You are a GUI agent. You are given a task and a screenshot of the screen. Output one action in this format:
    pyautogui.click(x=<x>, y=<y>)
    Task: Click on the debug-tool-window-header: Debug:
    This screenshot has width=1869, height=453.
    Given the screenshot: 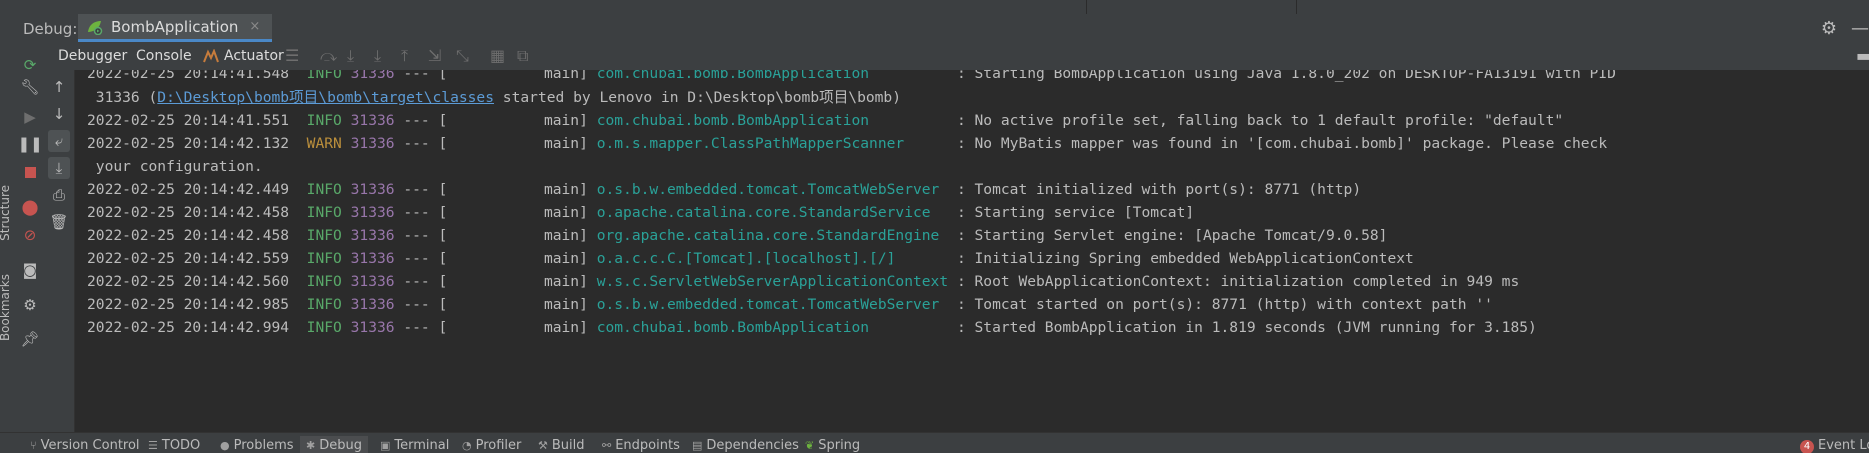 What is the action you would take?
    pyautogui.click(x=934, y=28)
    